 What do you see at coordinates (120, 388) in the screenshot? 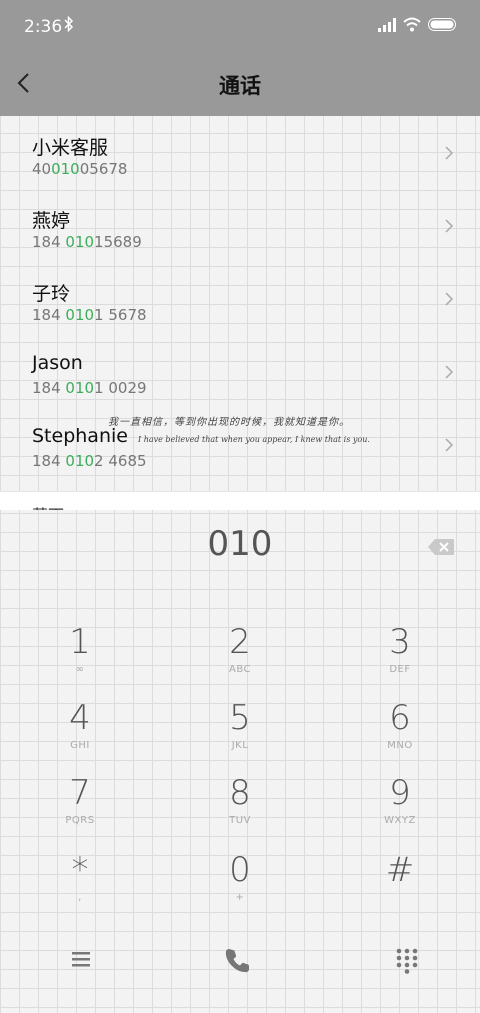
I see `number-suffix: 1 0029` at bounding box center [120, 388].